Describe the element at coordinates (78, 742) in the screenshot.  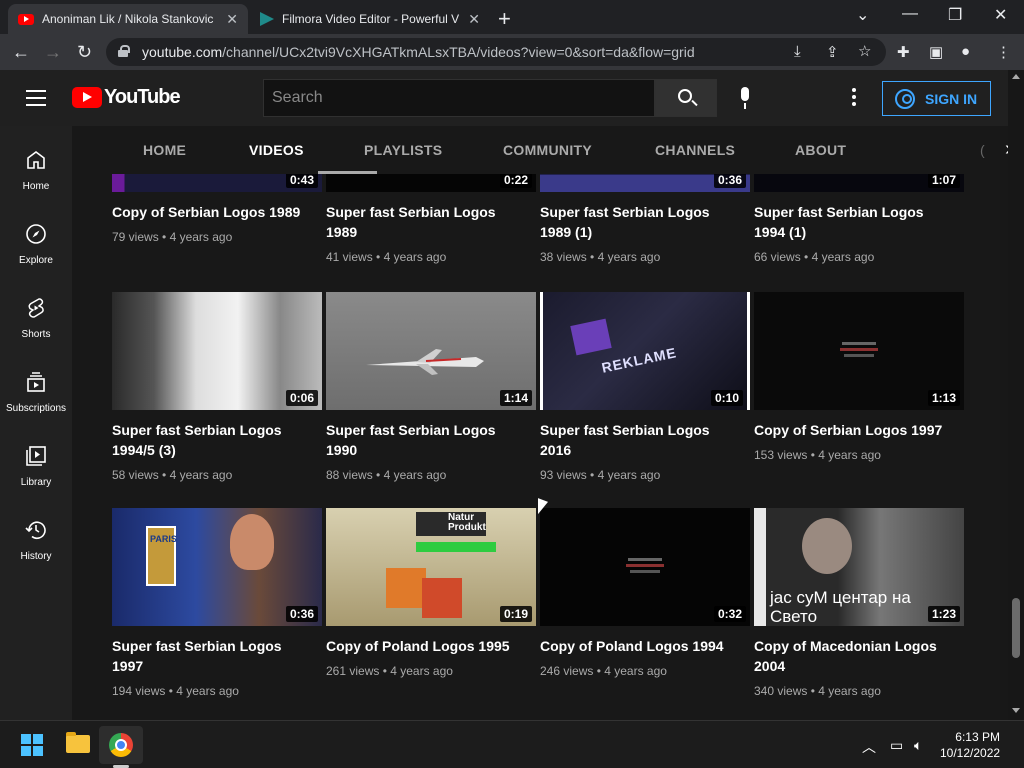
I see `file-explorer-icon` at that location.